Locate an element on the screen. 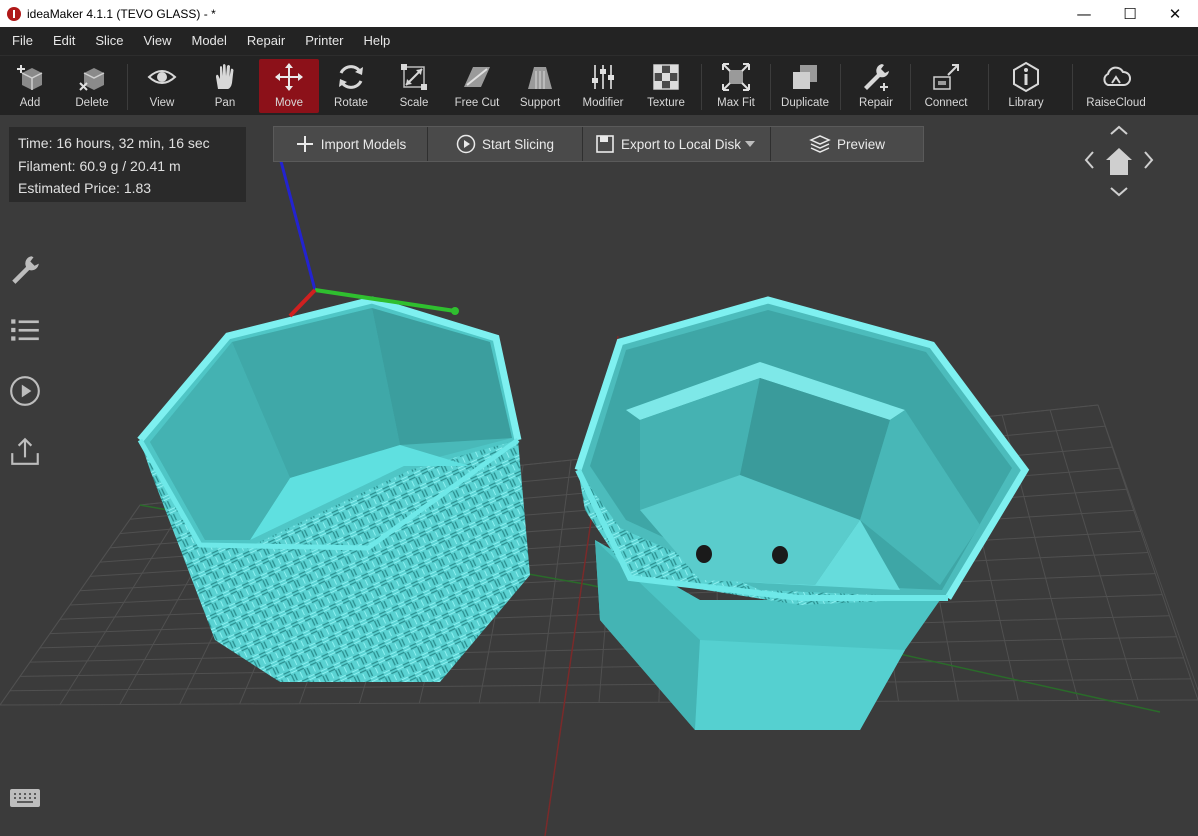 This screenshot has height=836, width=1198. preview-label: Preview is located at coordinates (860, 144).